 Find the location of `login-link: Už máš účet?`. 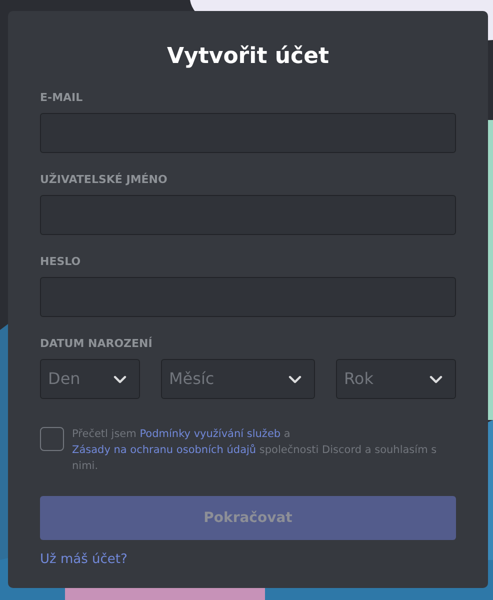

login-link: Už máš účet? is located at coordinates (84, 560).